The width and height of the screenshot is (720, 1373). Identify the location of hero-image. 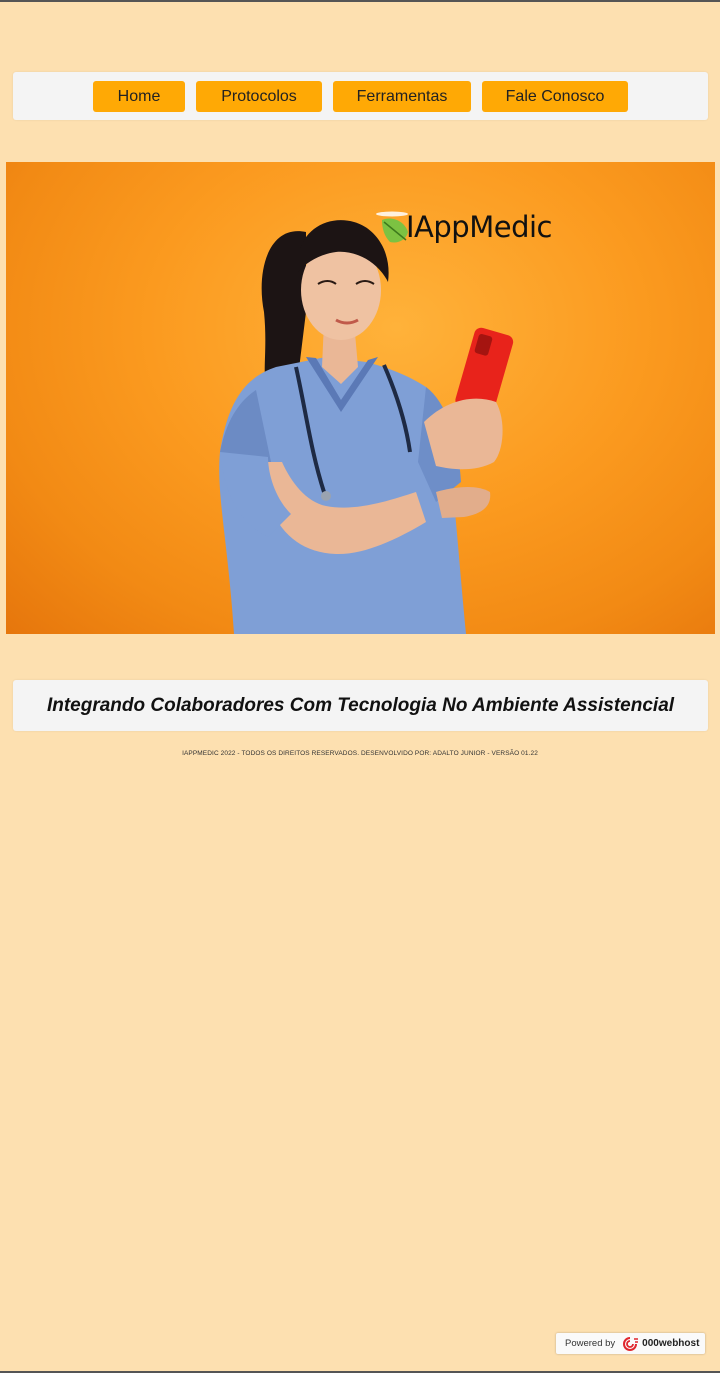
(366, 422).